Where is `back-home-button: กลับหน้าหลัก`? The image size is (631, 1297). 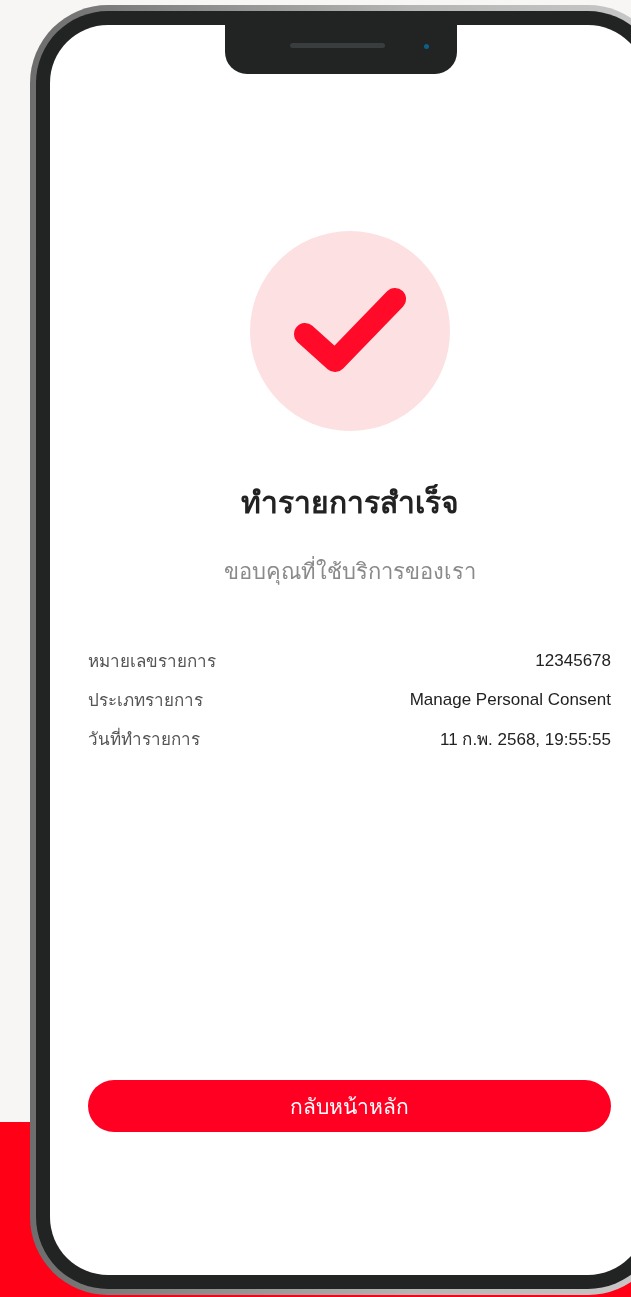 back-home-button: กลับหน้าหลัก is located at coordinates (349, 1106).